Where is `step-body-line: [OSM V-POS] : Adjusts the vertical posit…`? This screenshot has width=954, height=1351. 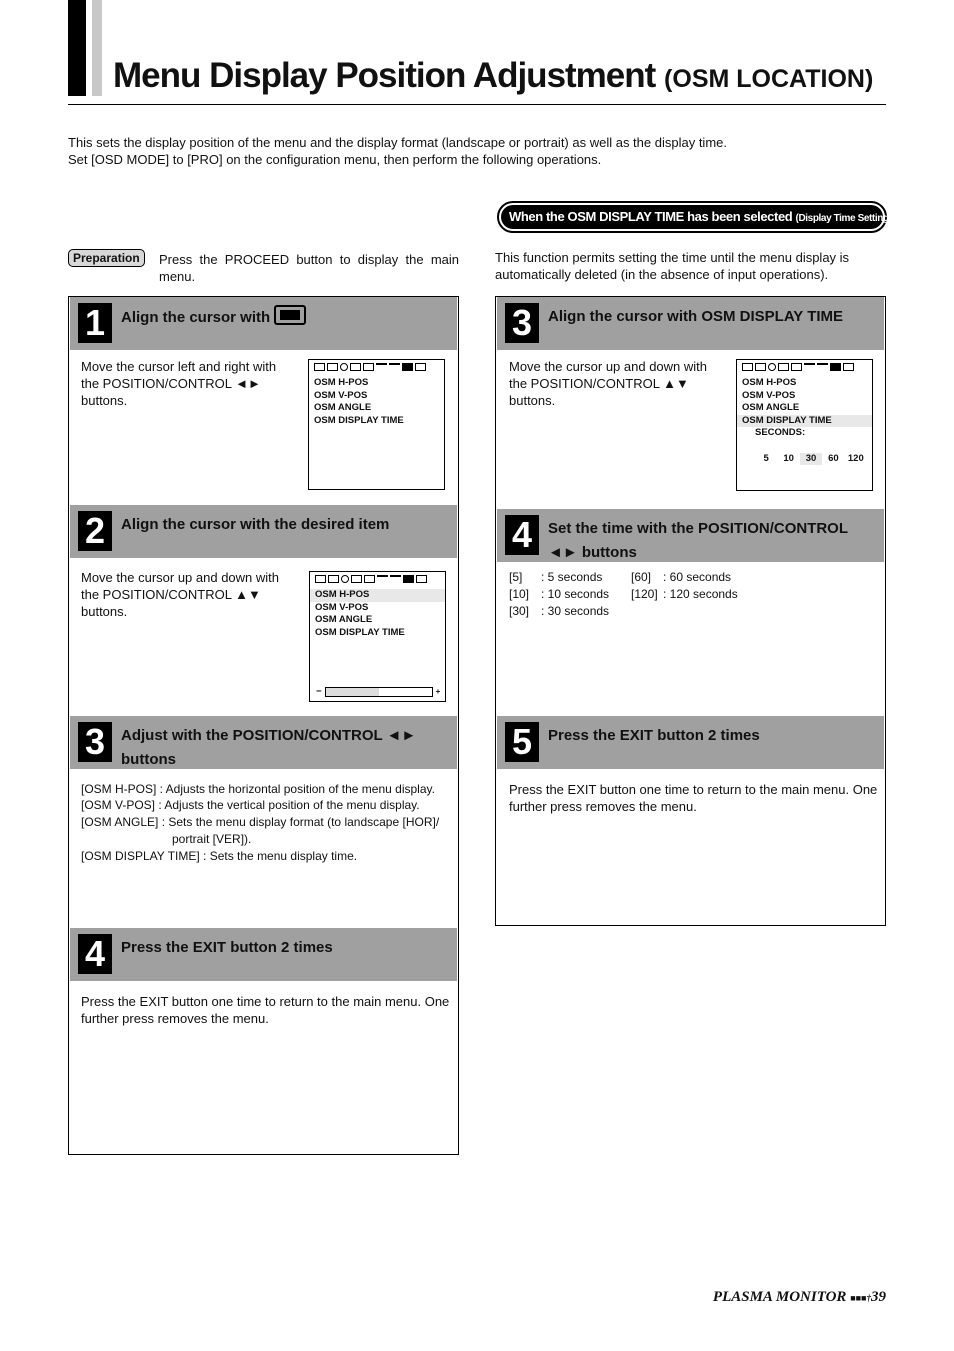
step-body-line: [OSM V-POS] : Adjusts the vertical posit… is located at coordinates (250, 805).